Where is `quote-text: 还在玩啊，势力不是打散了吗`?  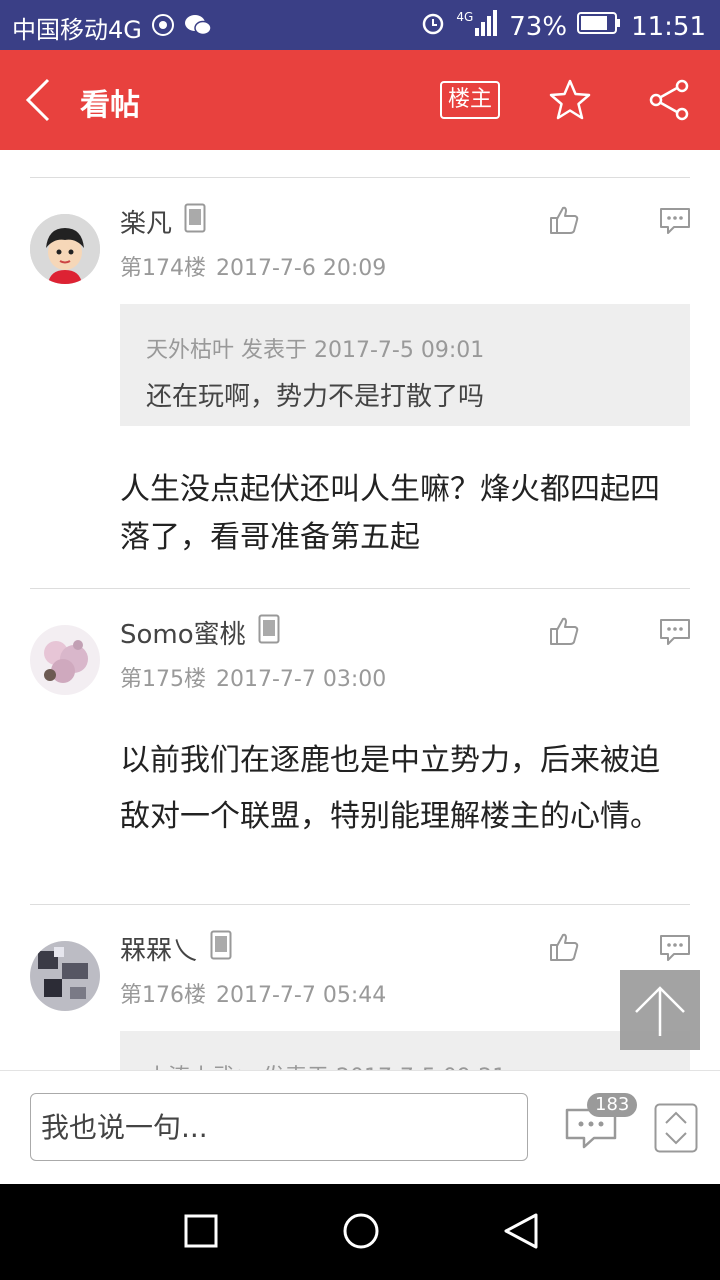 quote-text: 还在玩啊，势力不是打散了吗 is located at coordinates (315, 397).